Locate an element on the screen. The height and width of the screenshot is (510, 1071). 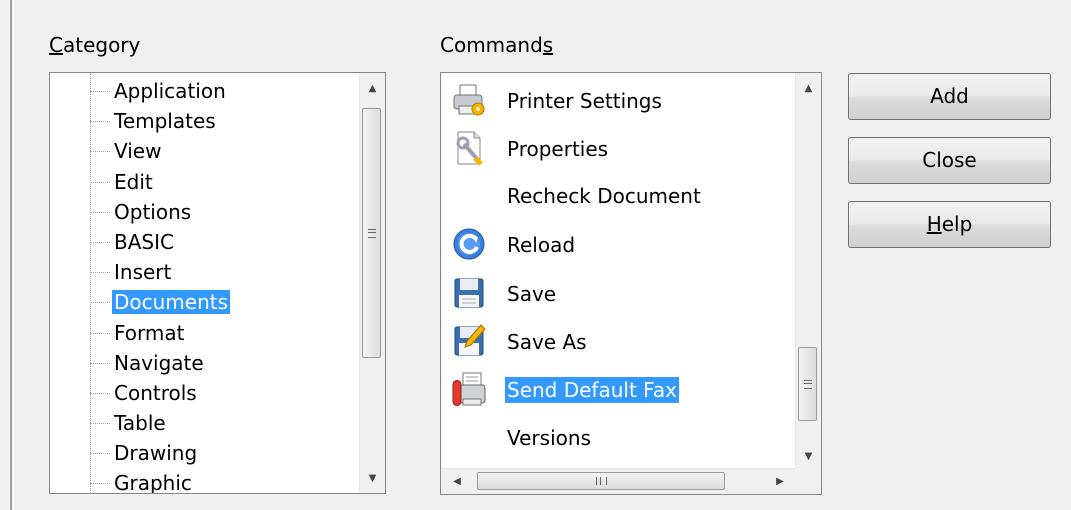
command-item-label: Save is located at coordinates (532, 294).